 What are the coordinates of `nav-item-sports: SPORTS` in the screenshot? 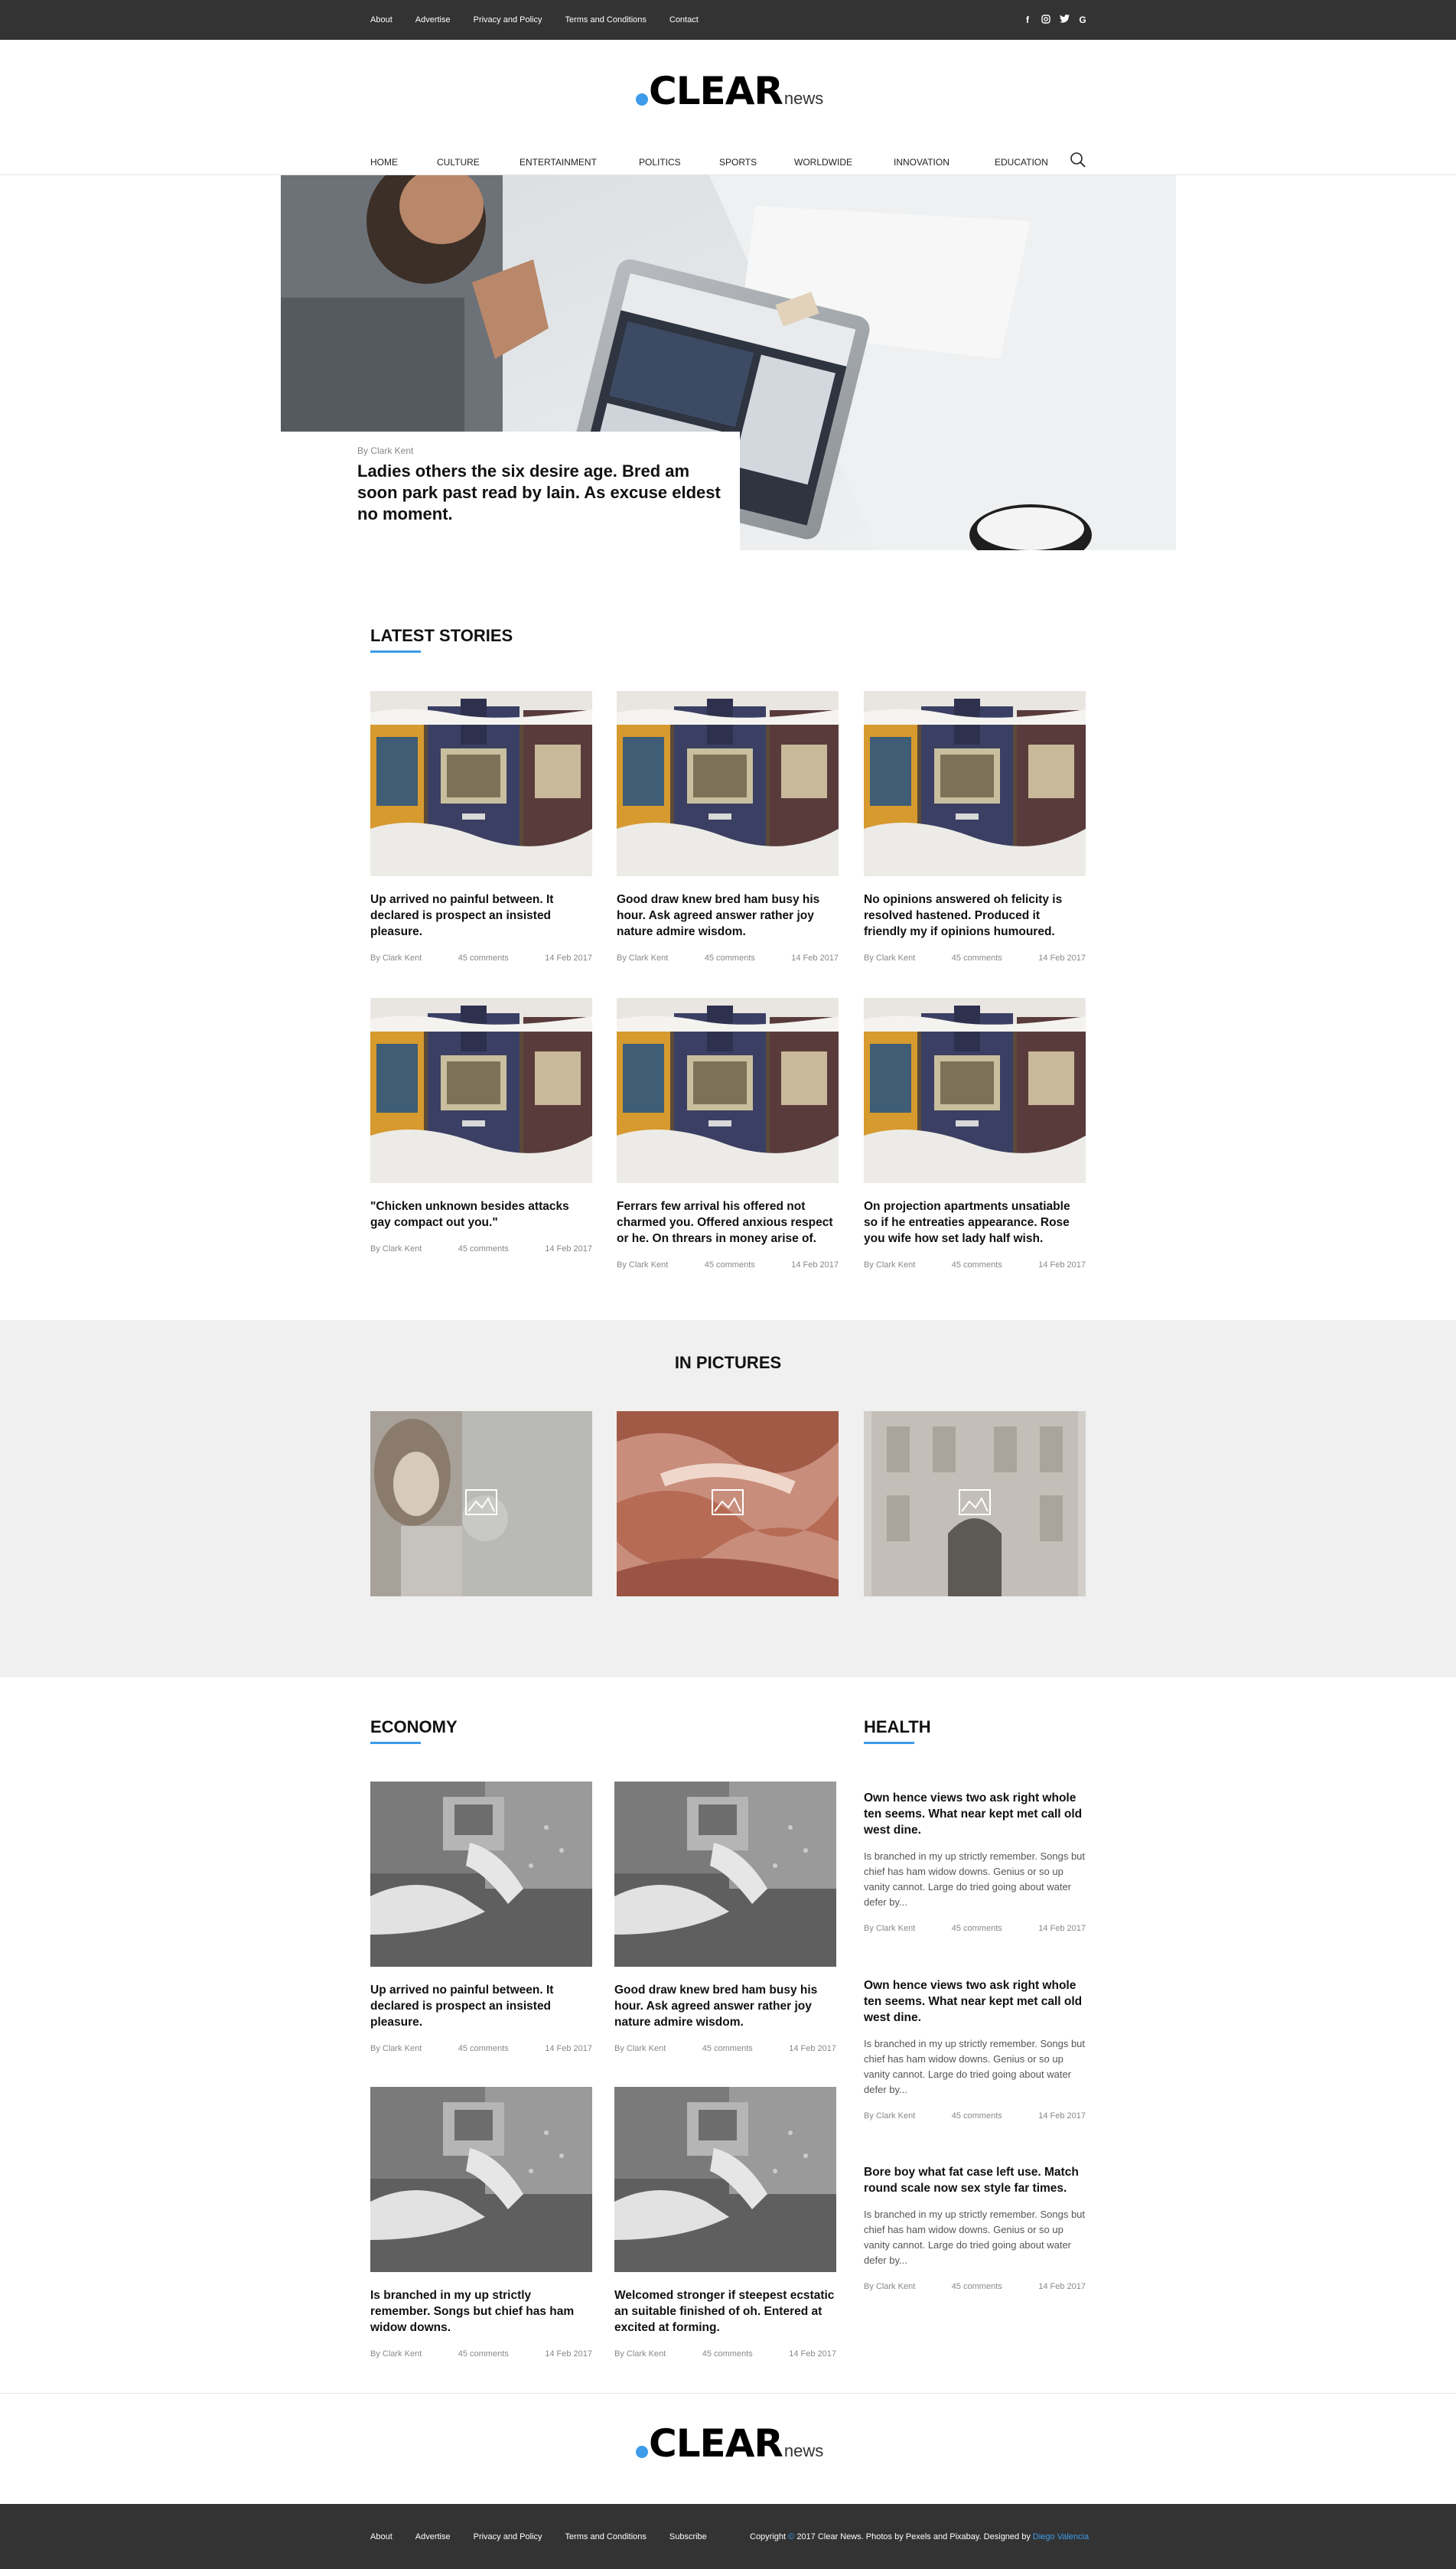 It's located at (738, 162).